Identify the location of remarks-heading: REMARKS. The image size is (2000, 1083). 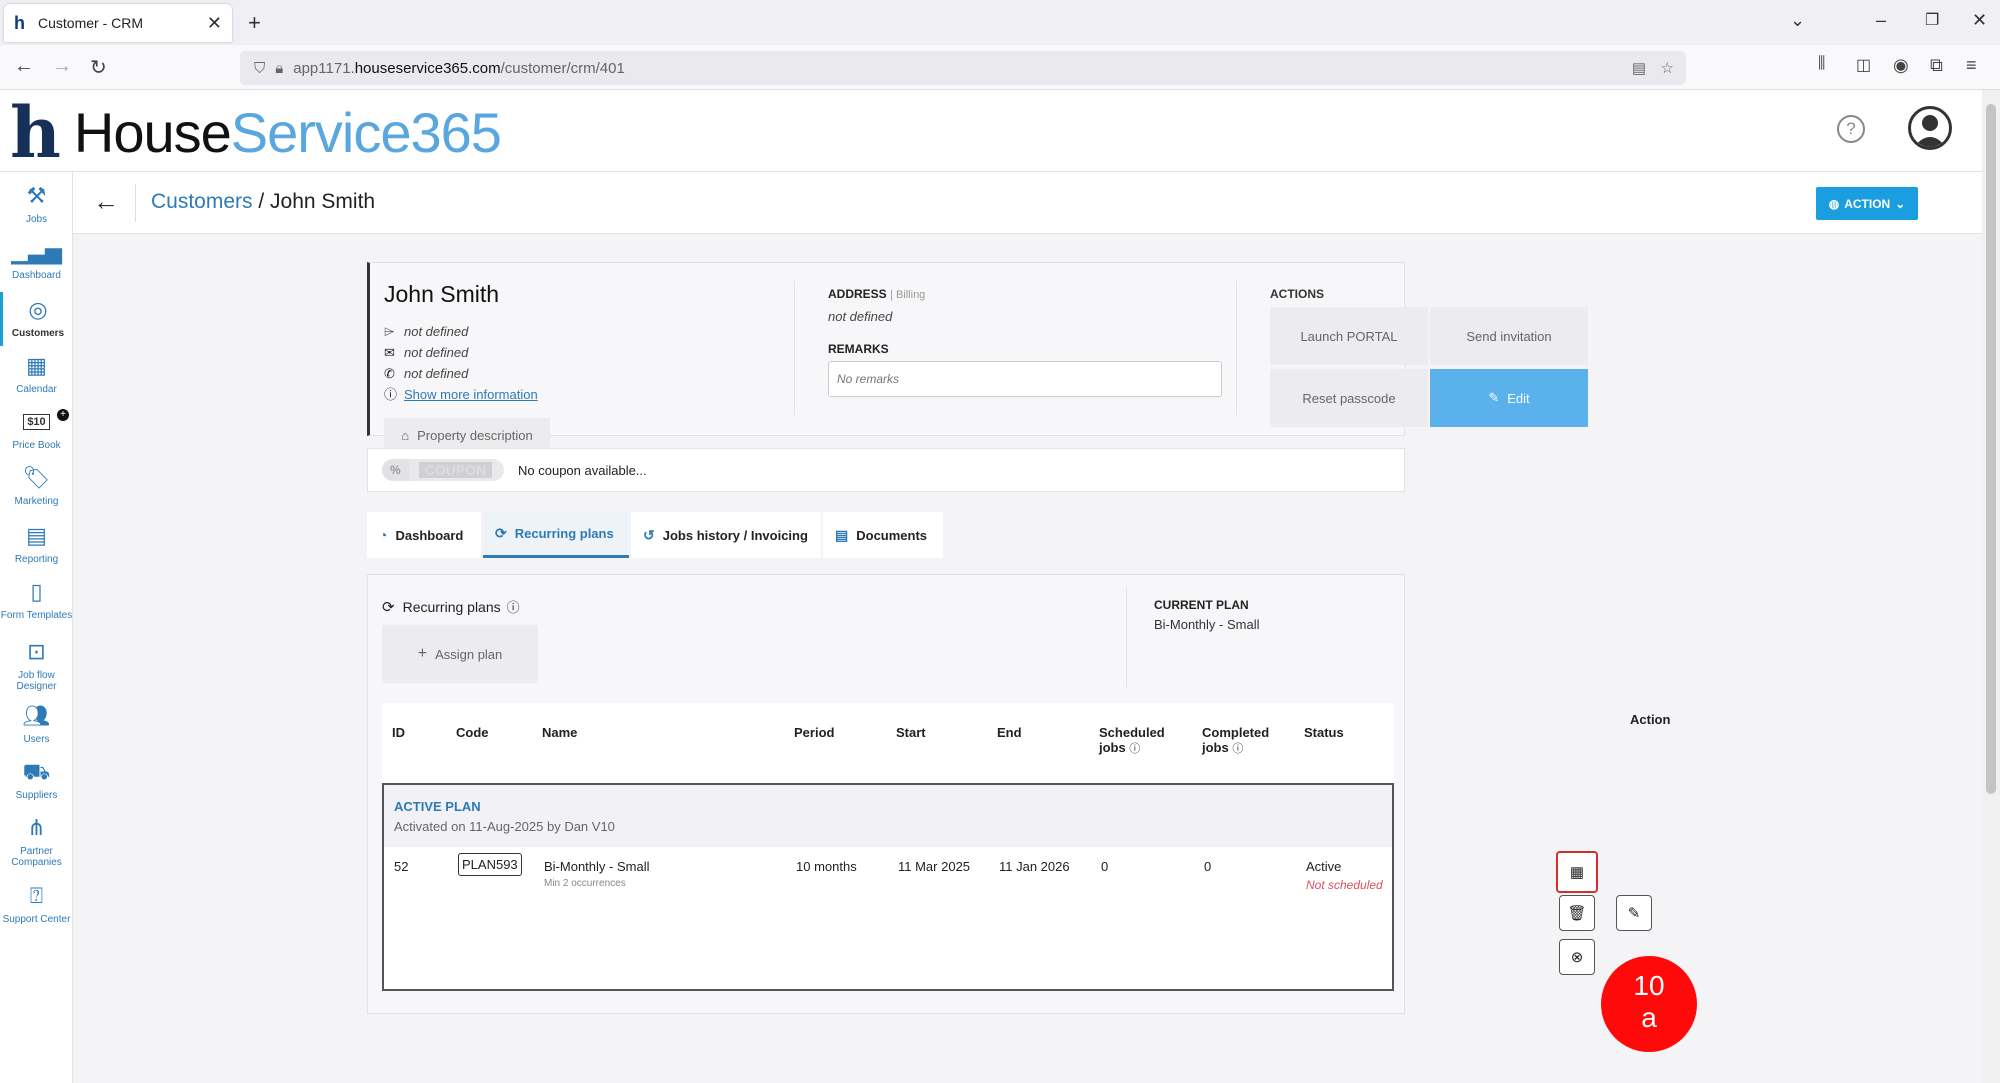
(858, 349).